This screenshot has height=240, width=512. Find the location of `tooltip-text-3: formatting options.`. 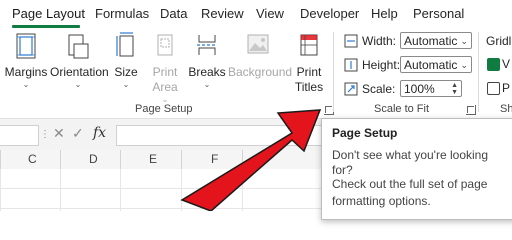

tooltip-text-3: formatting options. is located at coordinates (381, 201).